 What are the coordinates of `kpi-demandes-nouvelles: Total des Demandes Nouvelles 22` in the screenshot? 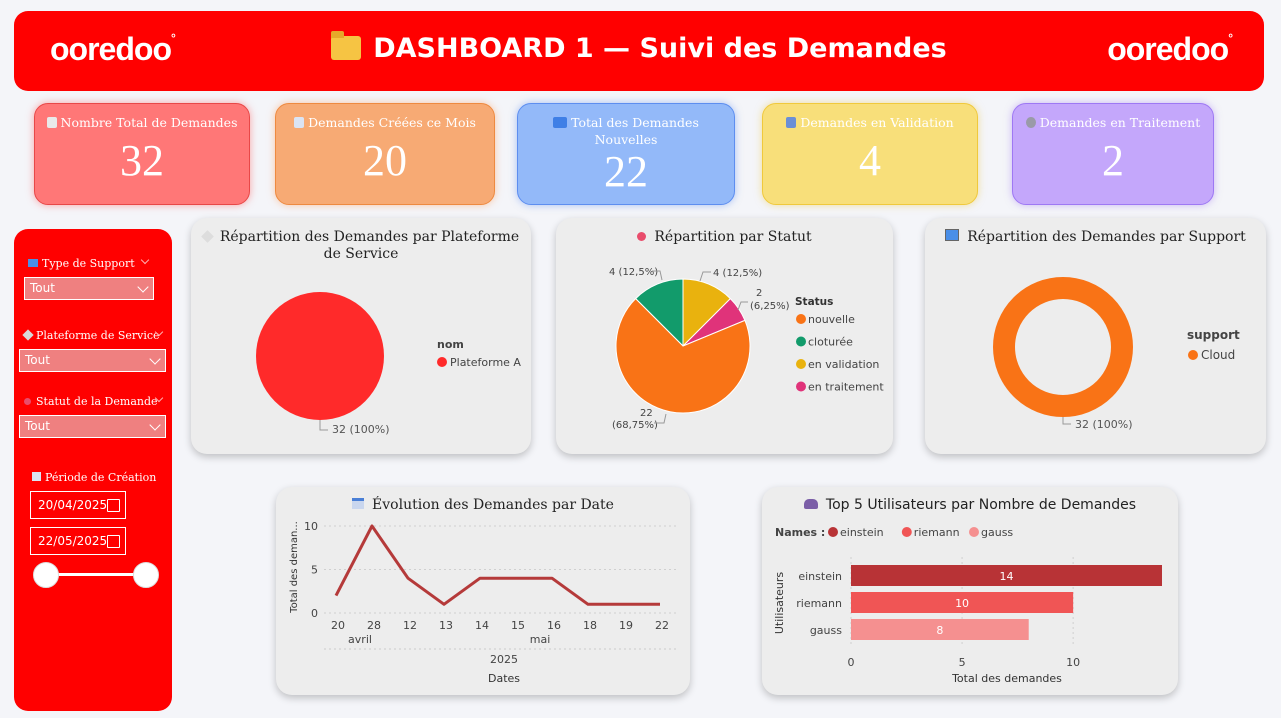 It's located at (626, 154).